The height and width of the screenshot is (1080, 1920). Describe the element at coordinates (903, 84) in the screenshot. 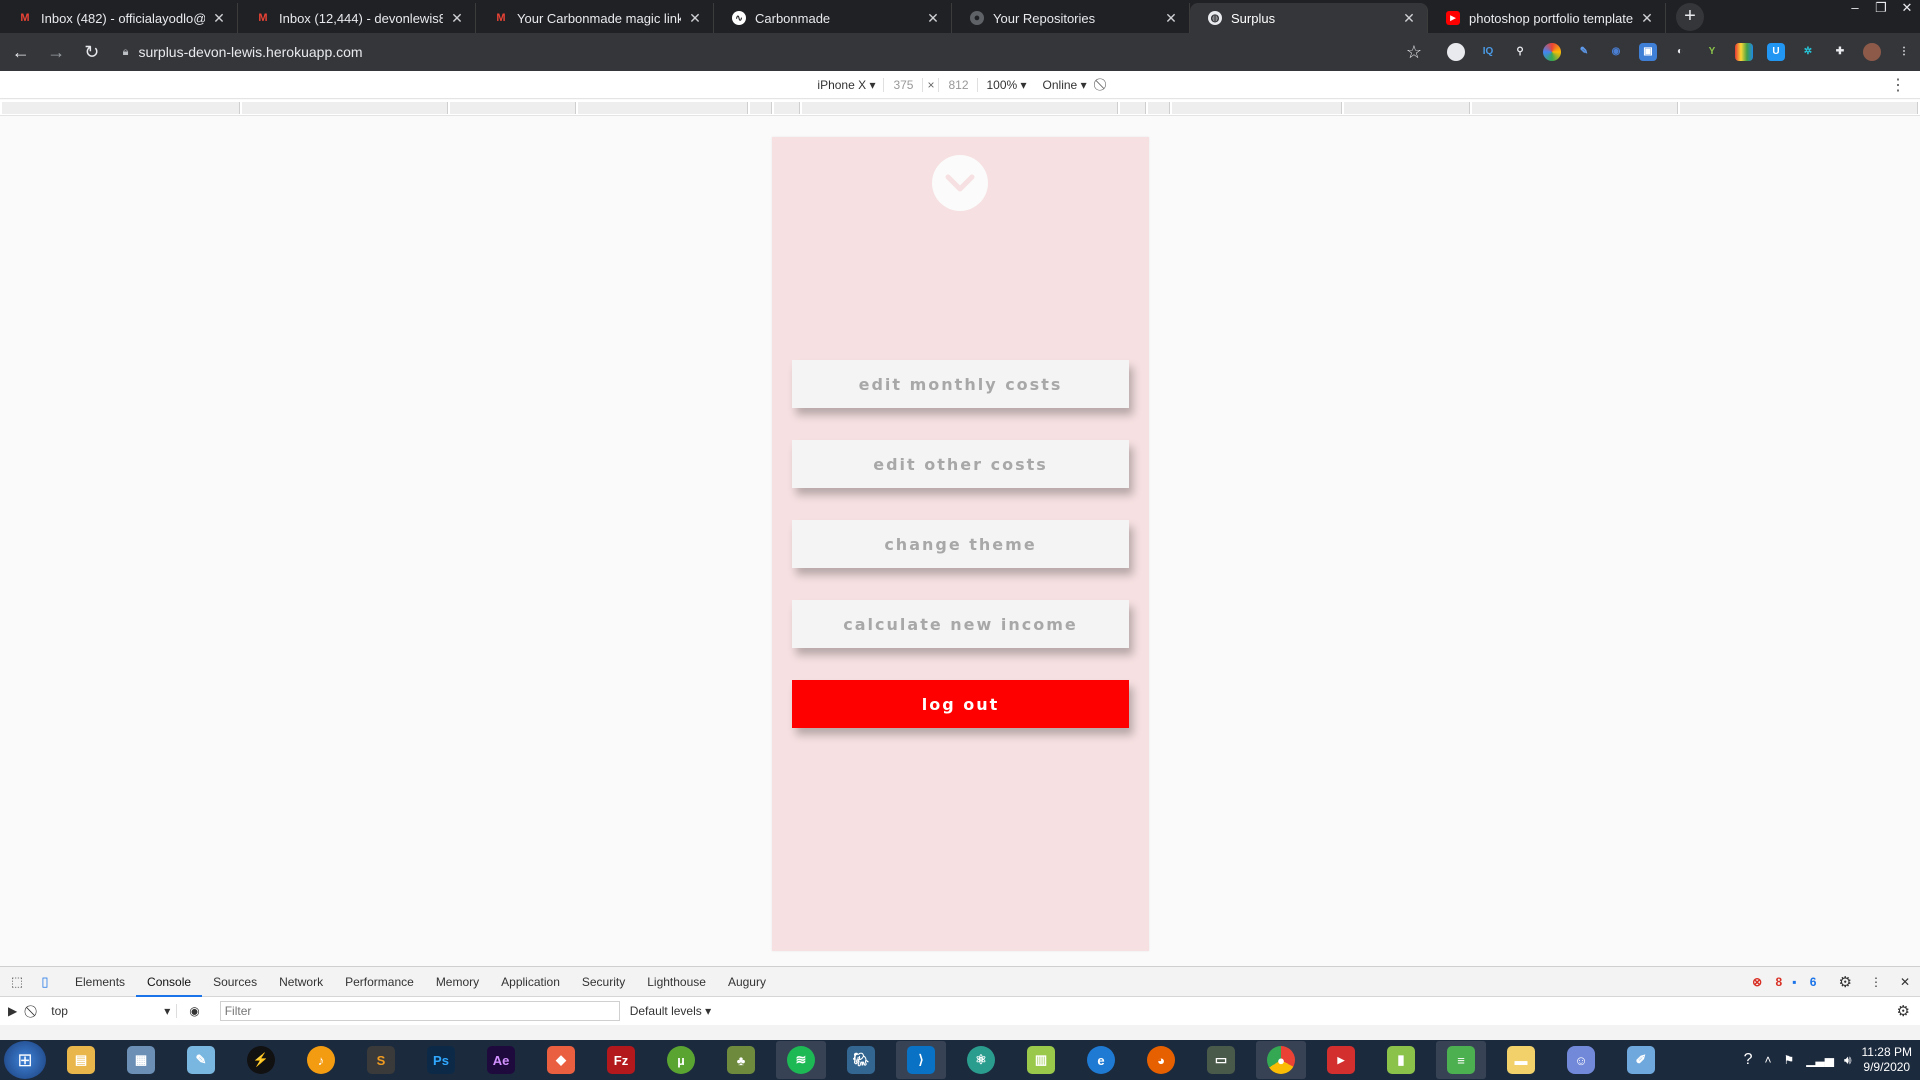

I see `viewport-width-input: 375` at that location.